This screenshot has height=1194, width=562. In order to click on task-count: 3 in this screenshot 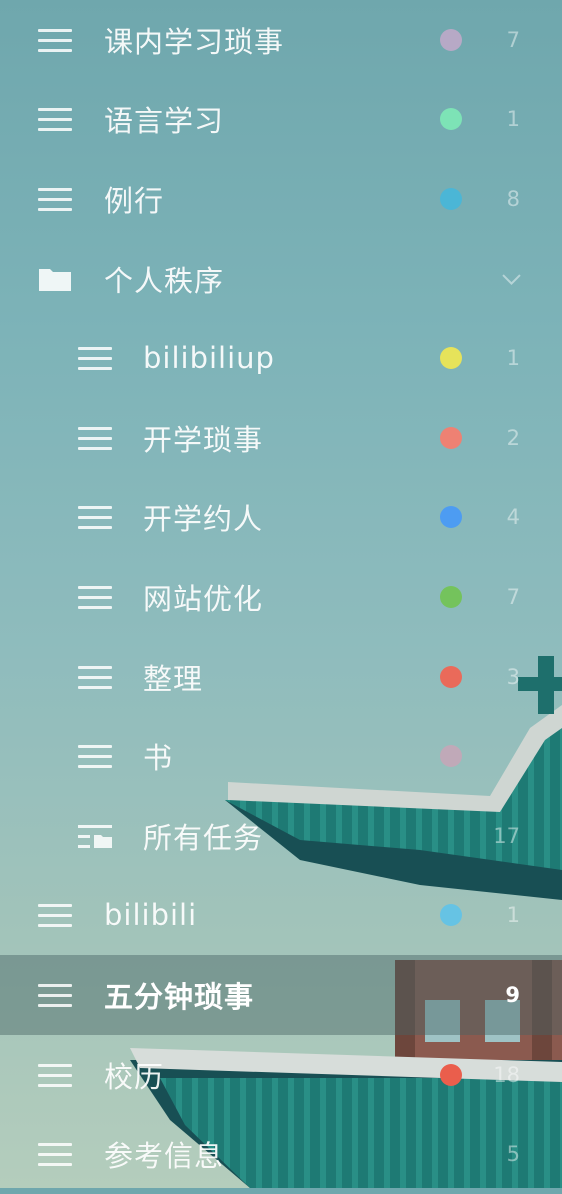, I will do `click(513, 676)`.